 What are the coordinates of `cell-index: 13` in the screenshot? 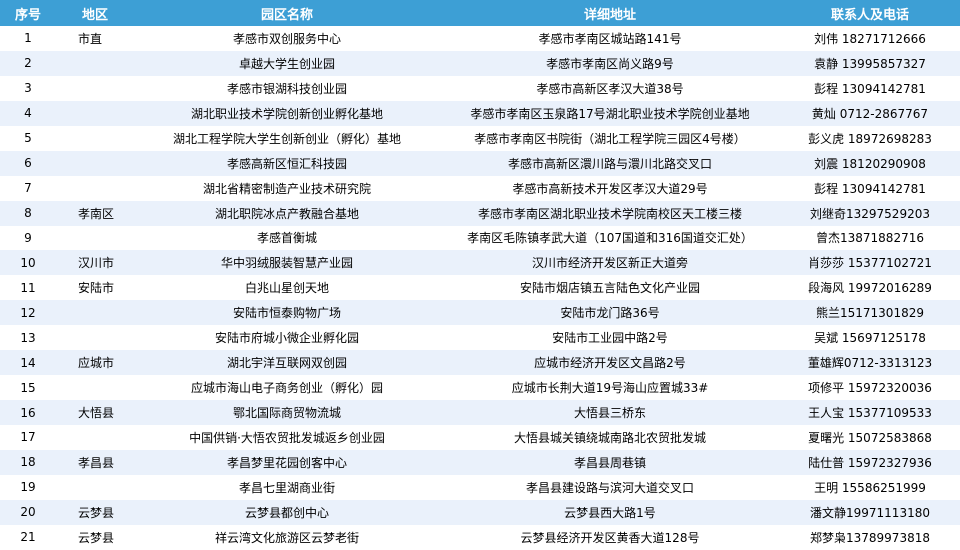 It's located at (28, 337).